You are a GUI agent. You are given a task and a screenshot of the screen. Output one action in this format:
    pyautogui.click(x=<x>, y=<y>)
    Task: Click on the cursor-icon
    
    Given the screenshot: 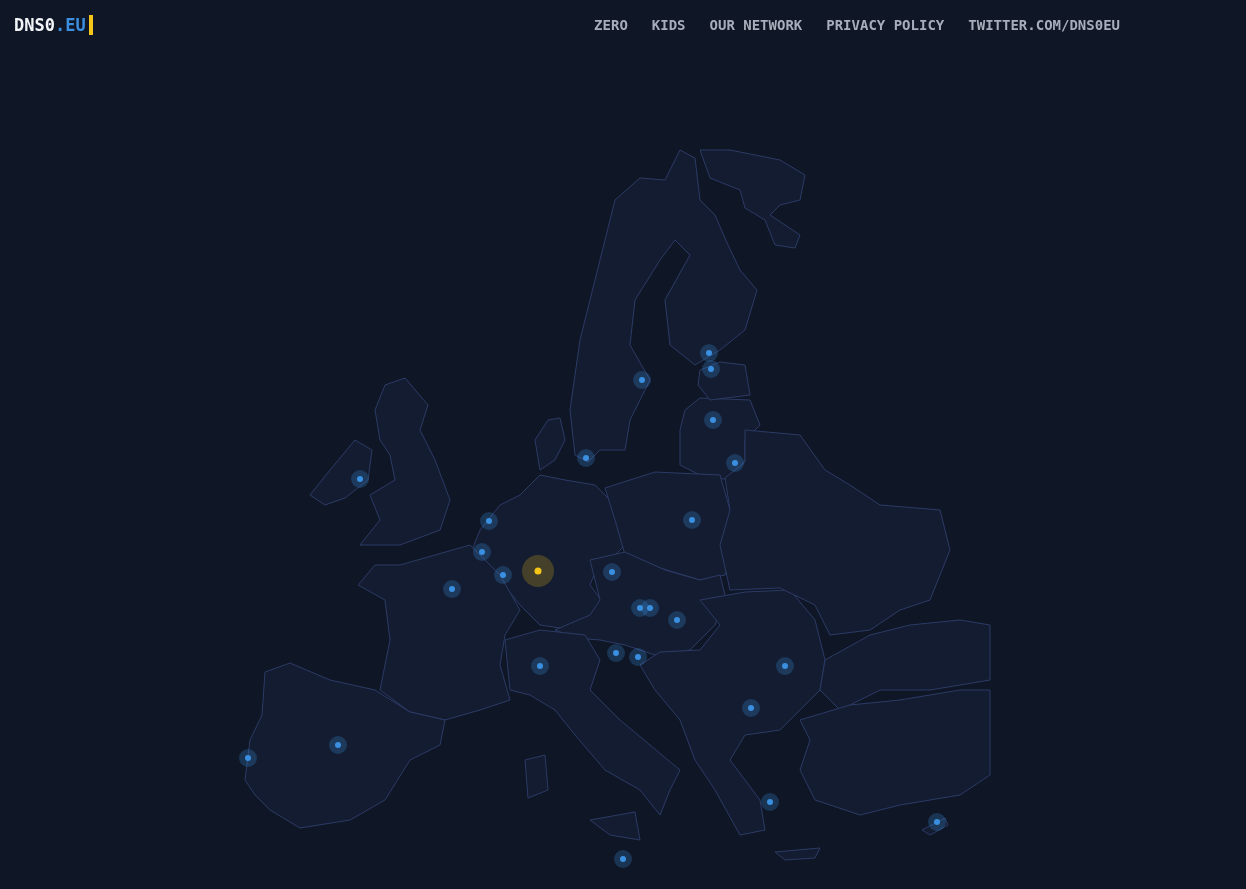 What is the action you would take?
    pyautogui.click(x=90, y=25)
    